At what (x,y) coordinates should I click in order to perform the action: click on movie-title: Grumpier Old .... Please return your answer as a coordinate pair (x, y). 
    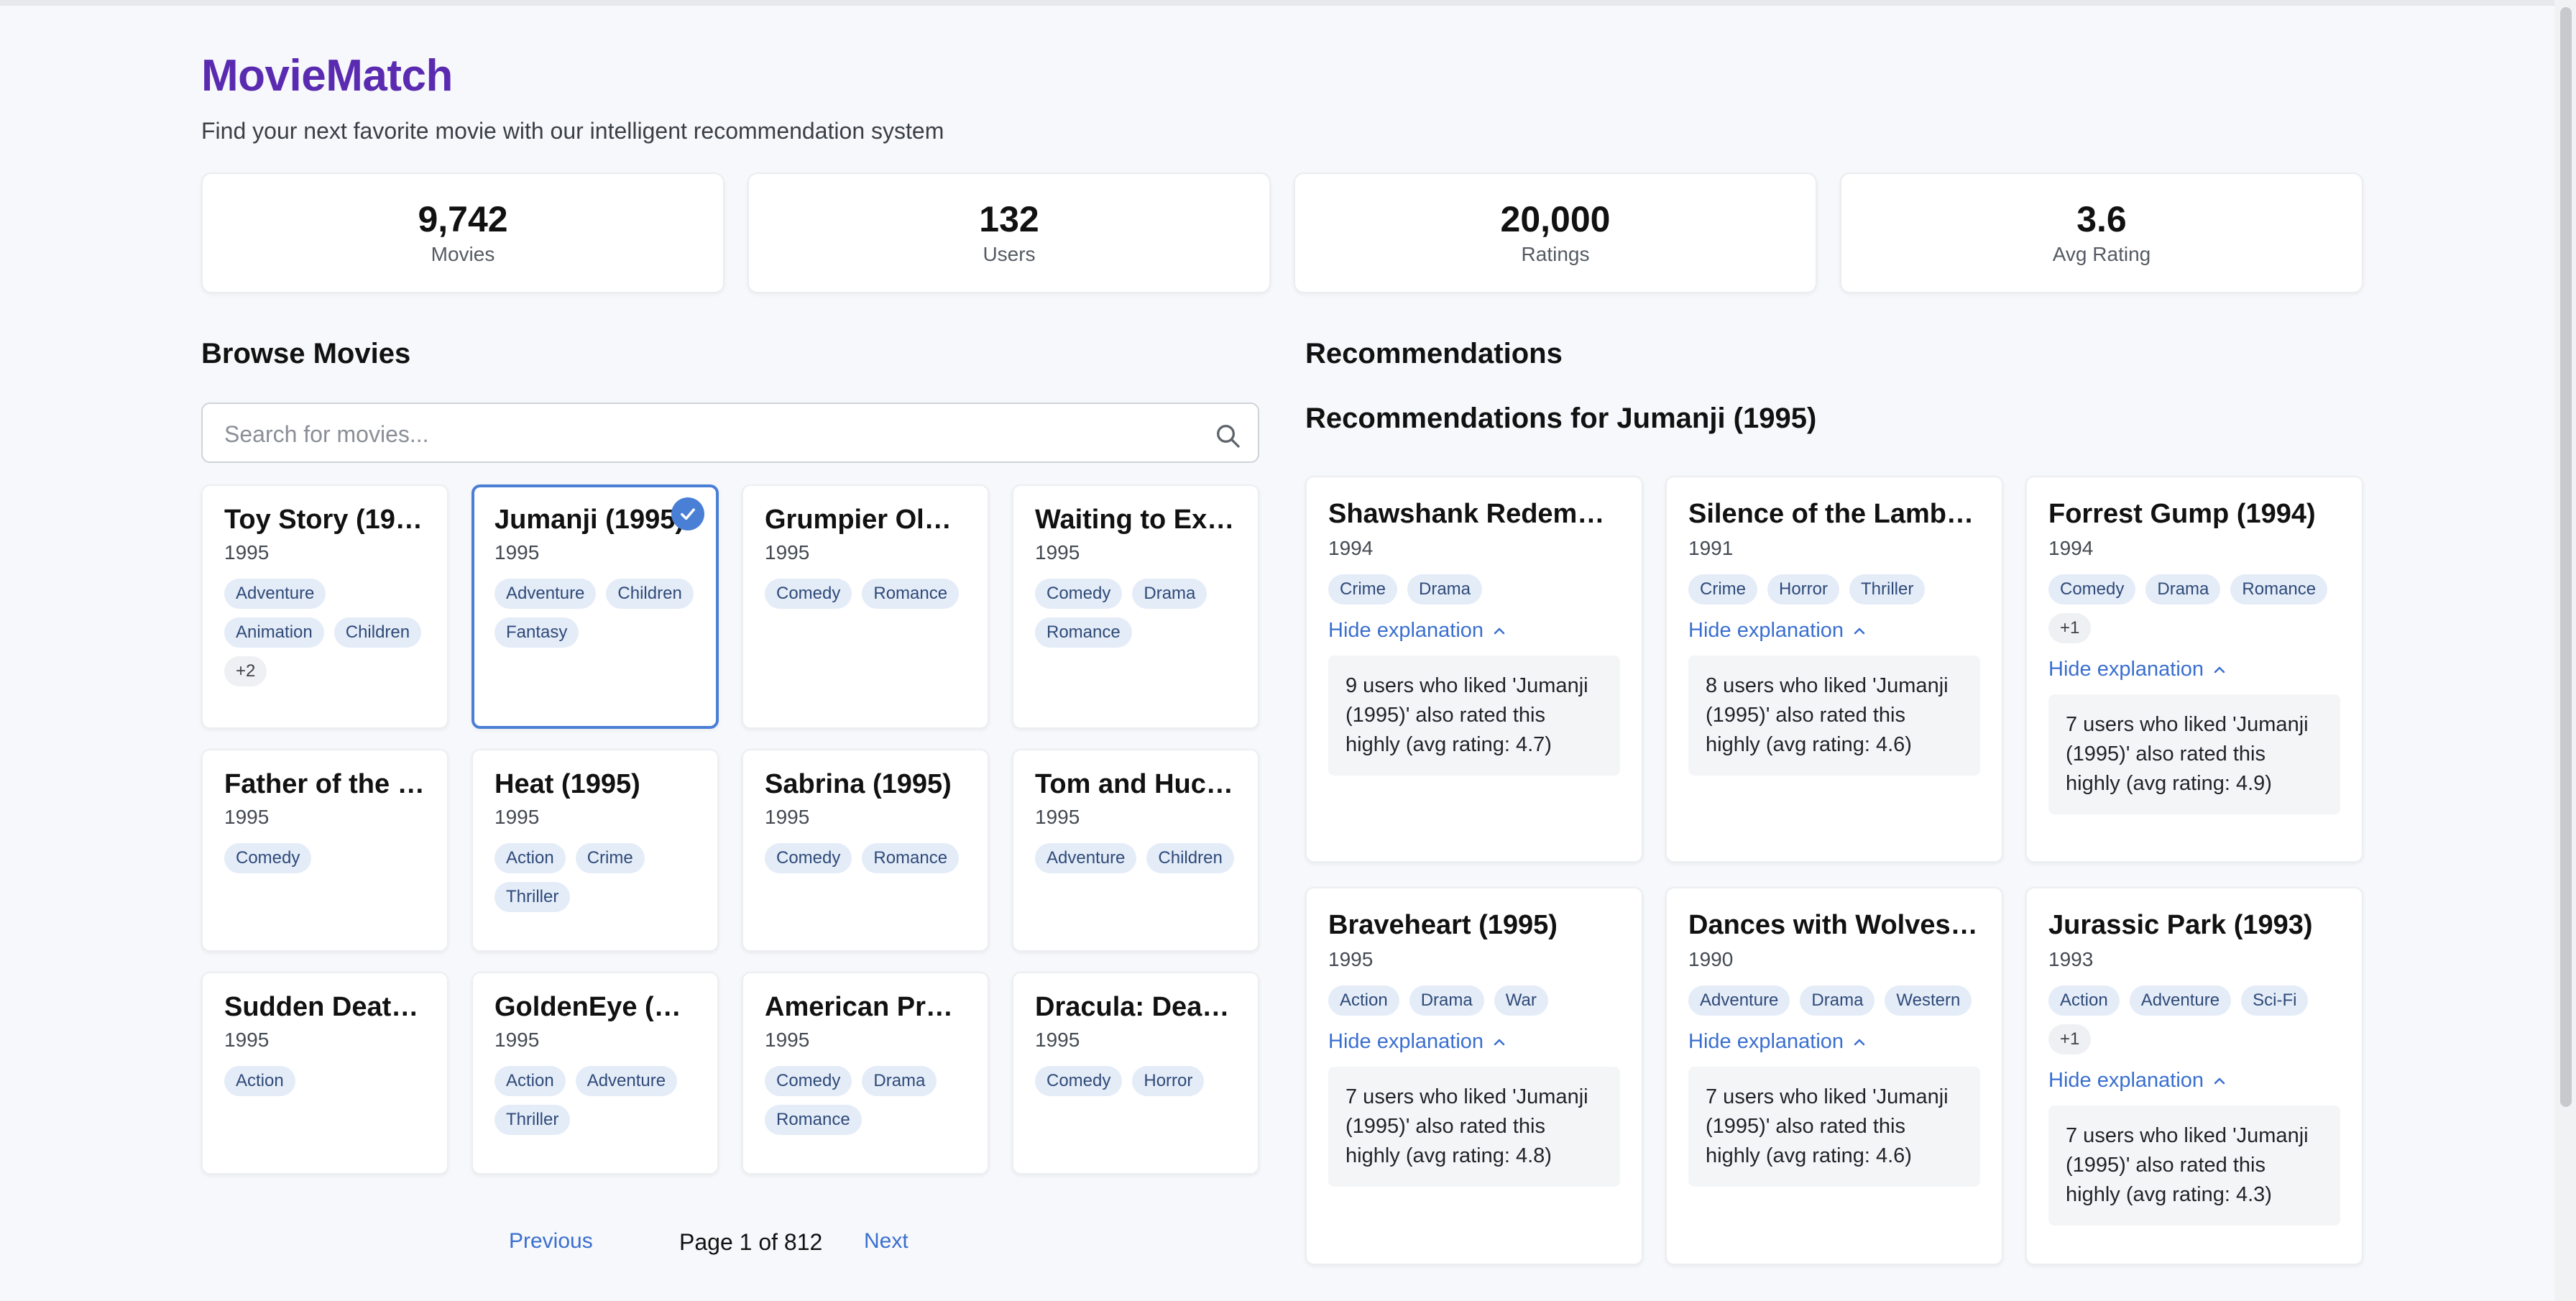
    Looking at the image, I should click on (865, 520).